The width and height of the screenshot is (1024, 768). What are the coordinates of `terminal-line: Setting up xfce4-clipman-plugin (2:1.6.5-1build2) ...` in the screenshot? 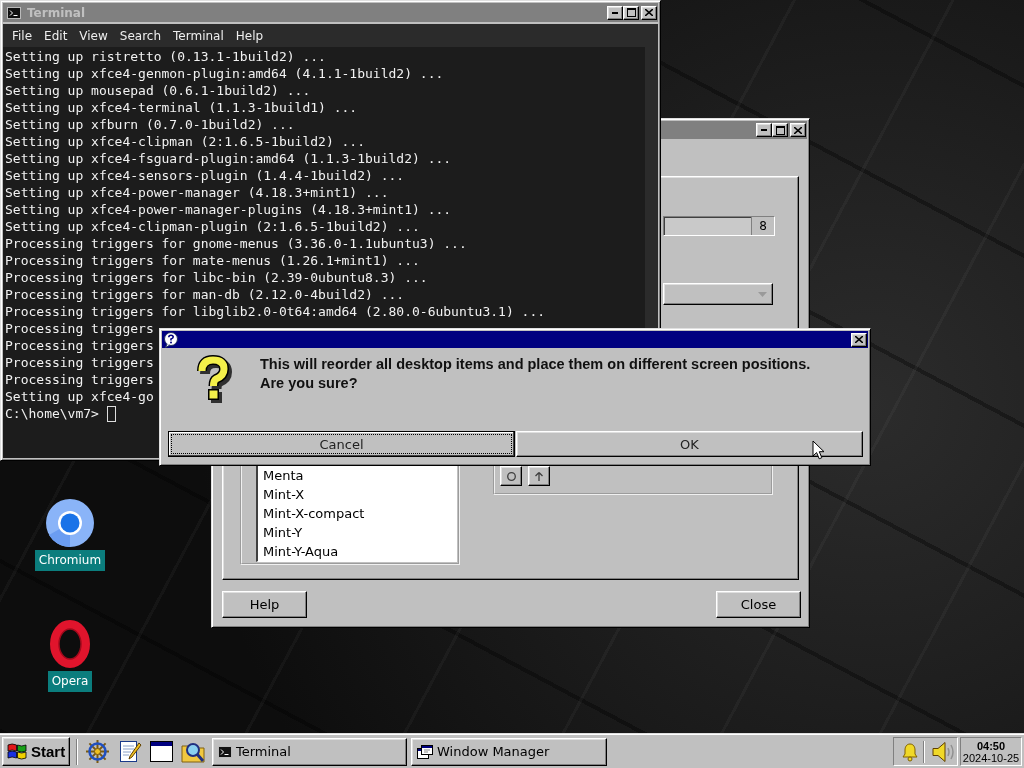 It's located at (212, 226).